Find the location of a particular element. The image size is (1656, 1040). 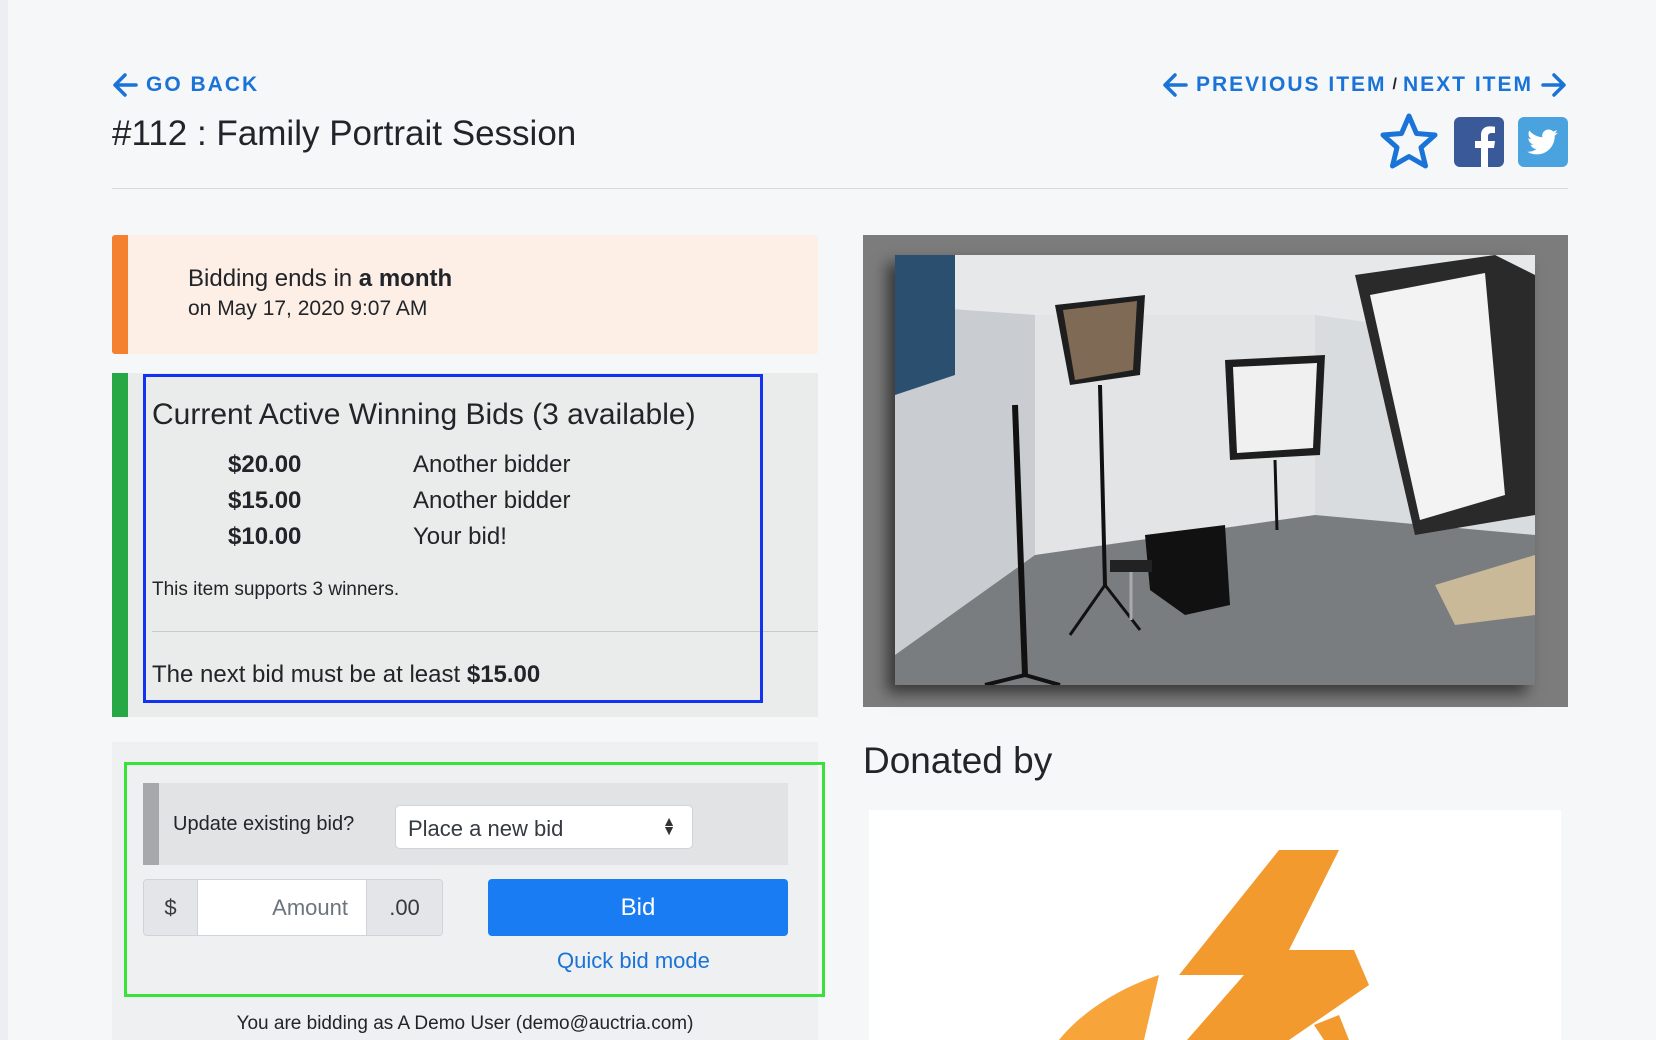

go-back-link: GO BACK is located at coordinates (185, 85).